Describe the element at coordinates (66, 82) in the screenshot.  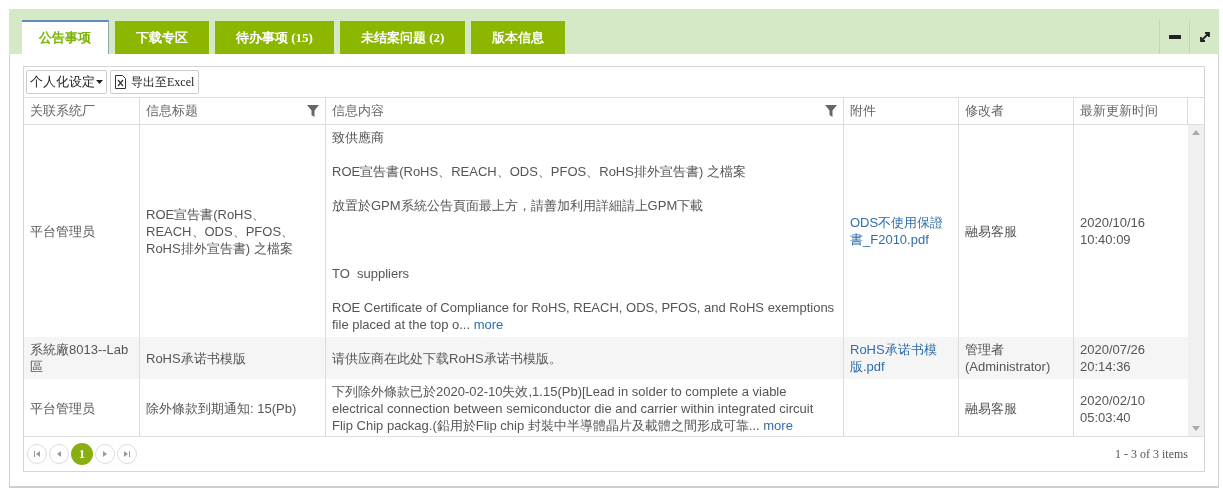
I see `settings-dropdown: 个人化设定` at that location.